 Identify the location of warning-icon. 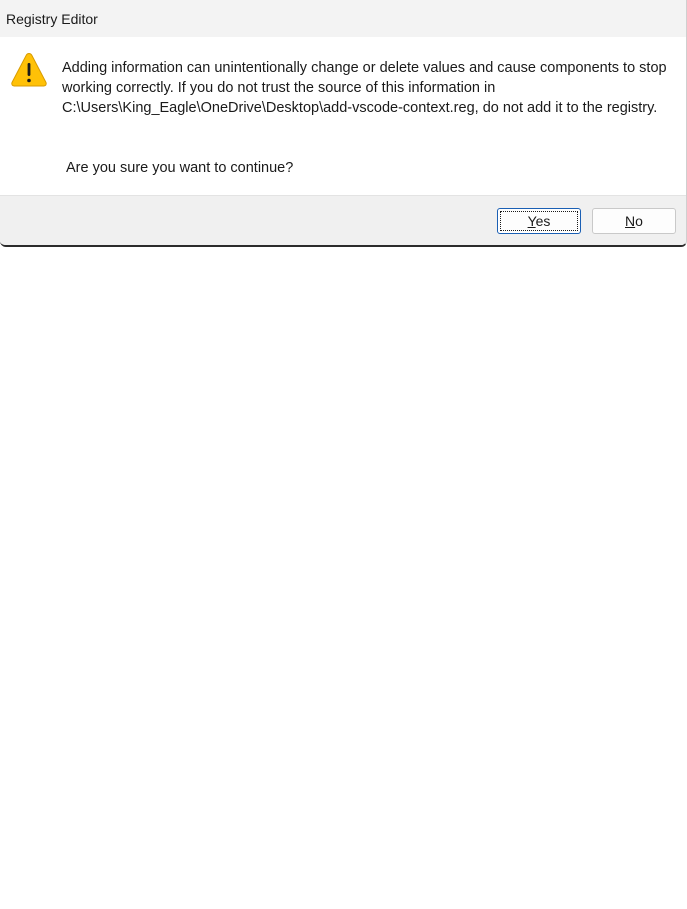
(29, 69).